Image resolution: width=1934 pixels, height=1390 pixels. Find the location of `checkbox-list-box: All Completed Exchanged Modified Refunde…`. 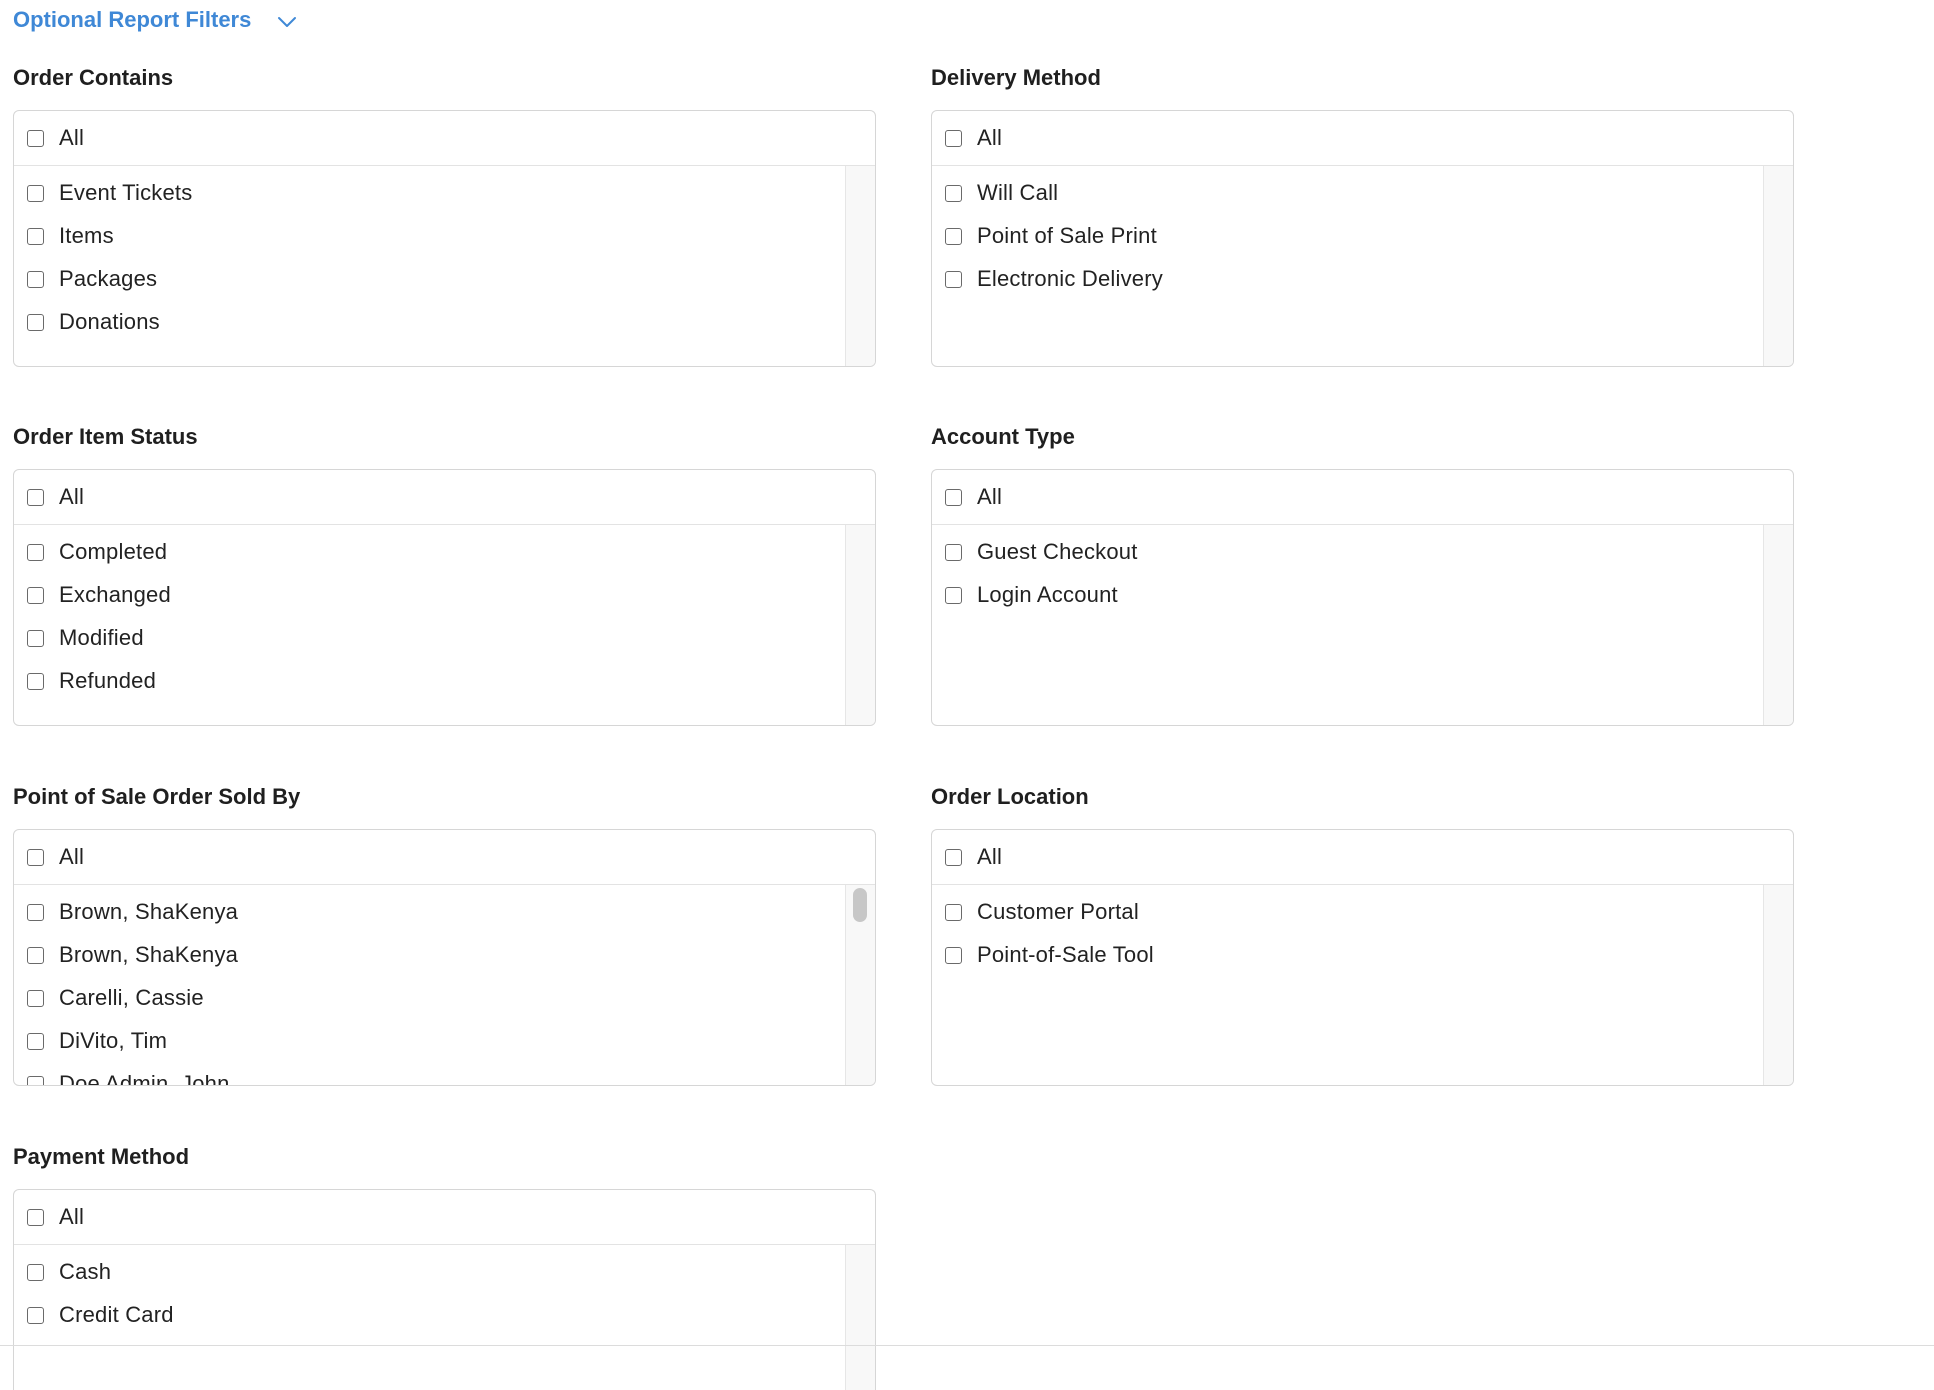

checkbox-list-box: All Completed Exchanged Modified Refunde… is located at coordinates (444, 597).